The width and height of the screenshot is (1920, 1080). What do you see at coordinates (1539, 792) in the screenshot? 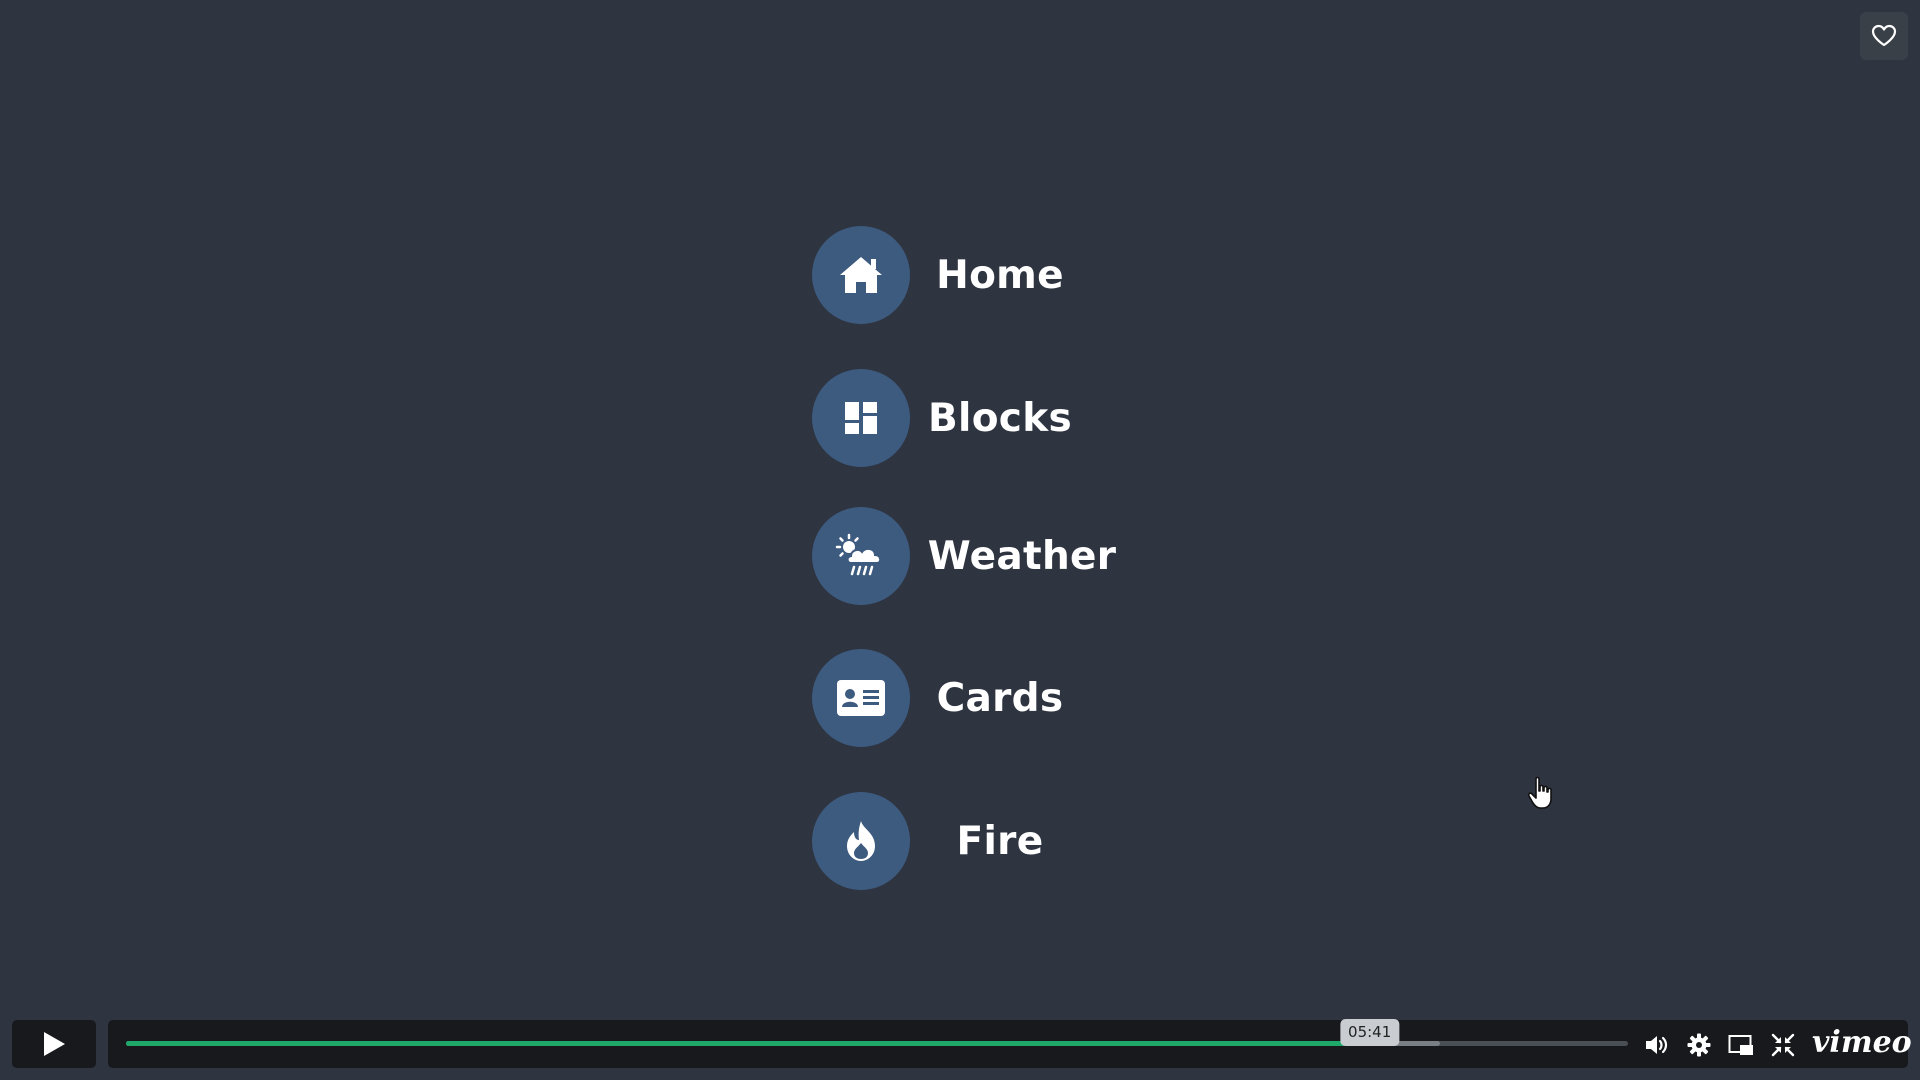
I see `hand-pointer-cursor-icon` at bounding box center [1539, 792].